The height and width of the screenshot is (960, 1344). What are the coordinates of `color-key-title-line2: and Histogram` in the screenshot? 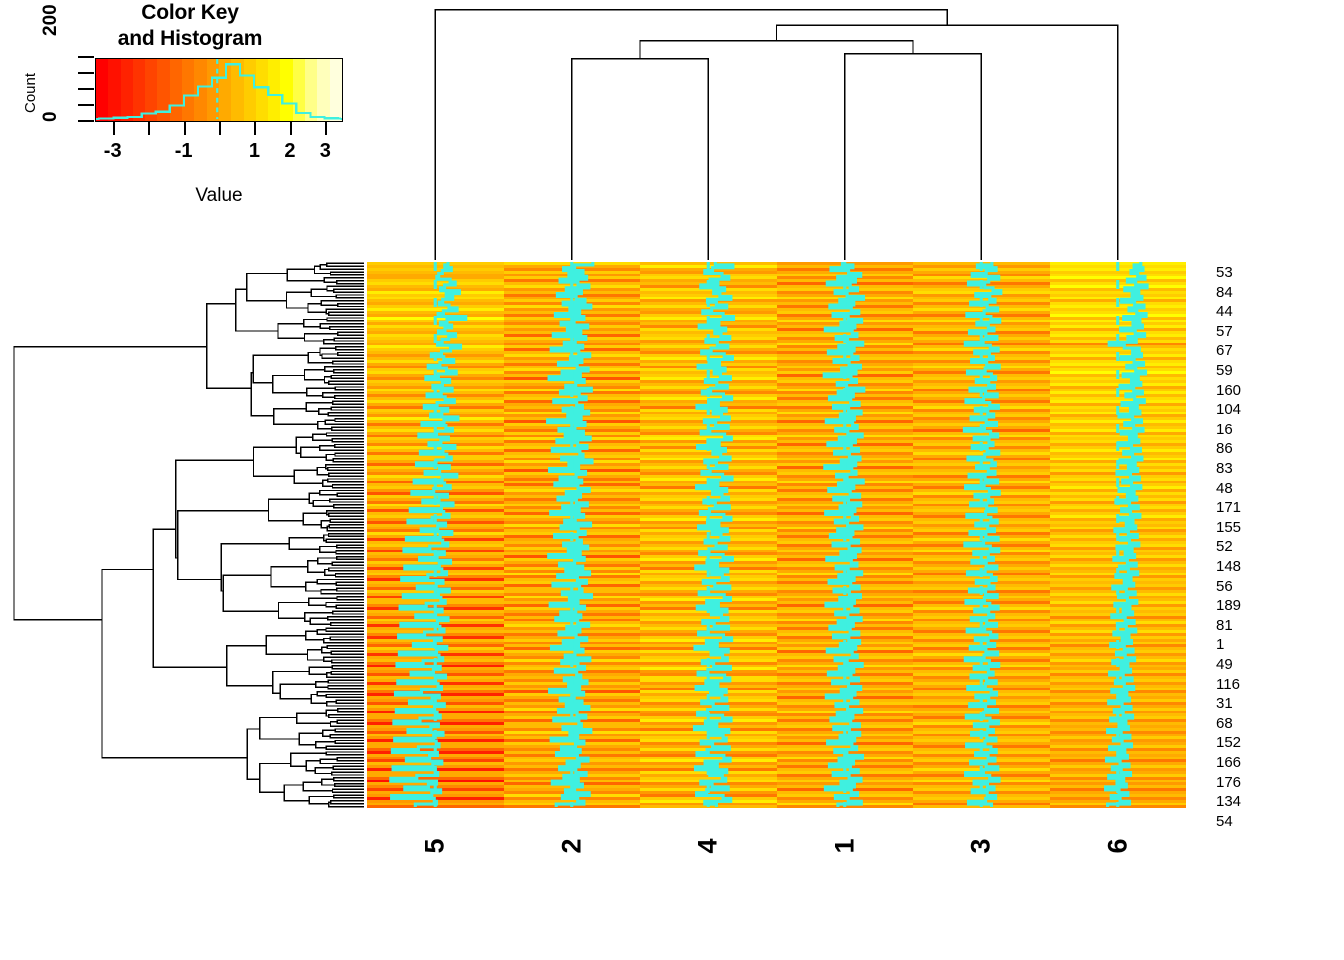 It's located at (190, 38).